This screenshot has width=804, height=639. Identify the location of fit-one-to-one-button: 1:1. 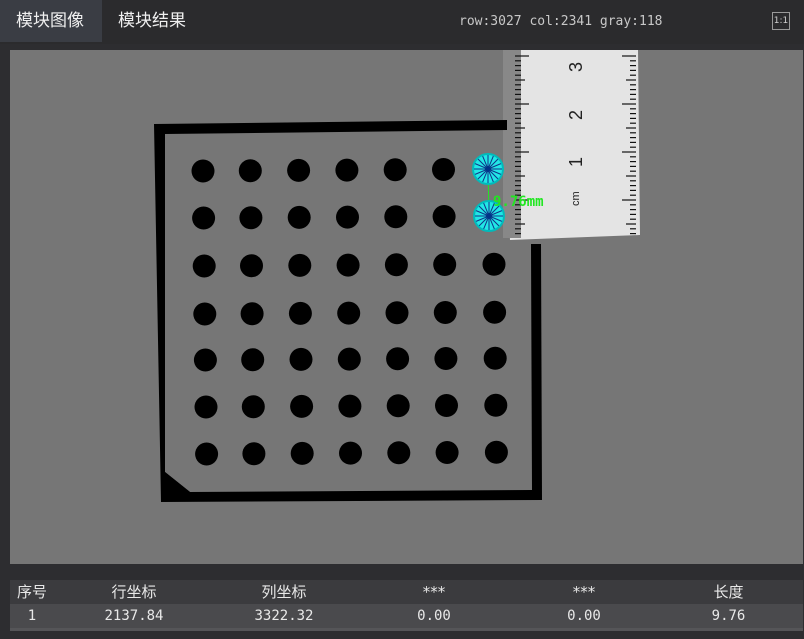
(781, 21).